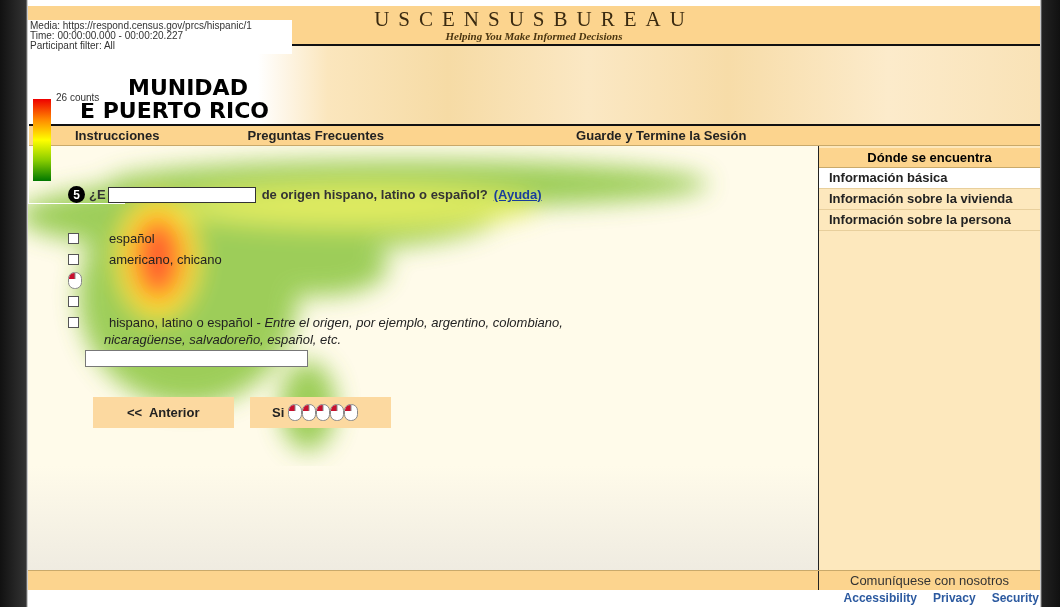 The image size is (1060, 607). What do you see at coordinates (661, 135) in the screenshot?
I see `nav-link: Guarde y Termine la Sesión` at bounding box center [661, 135].